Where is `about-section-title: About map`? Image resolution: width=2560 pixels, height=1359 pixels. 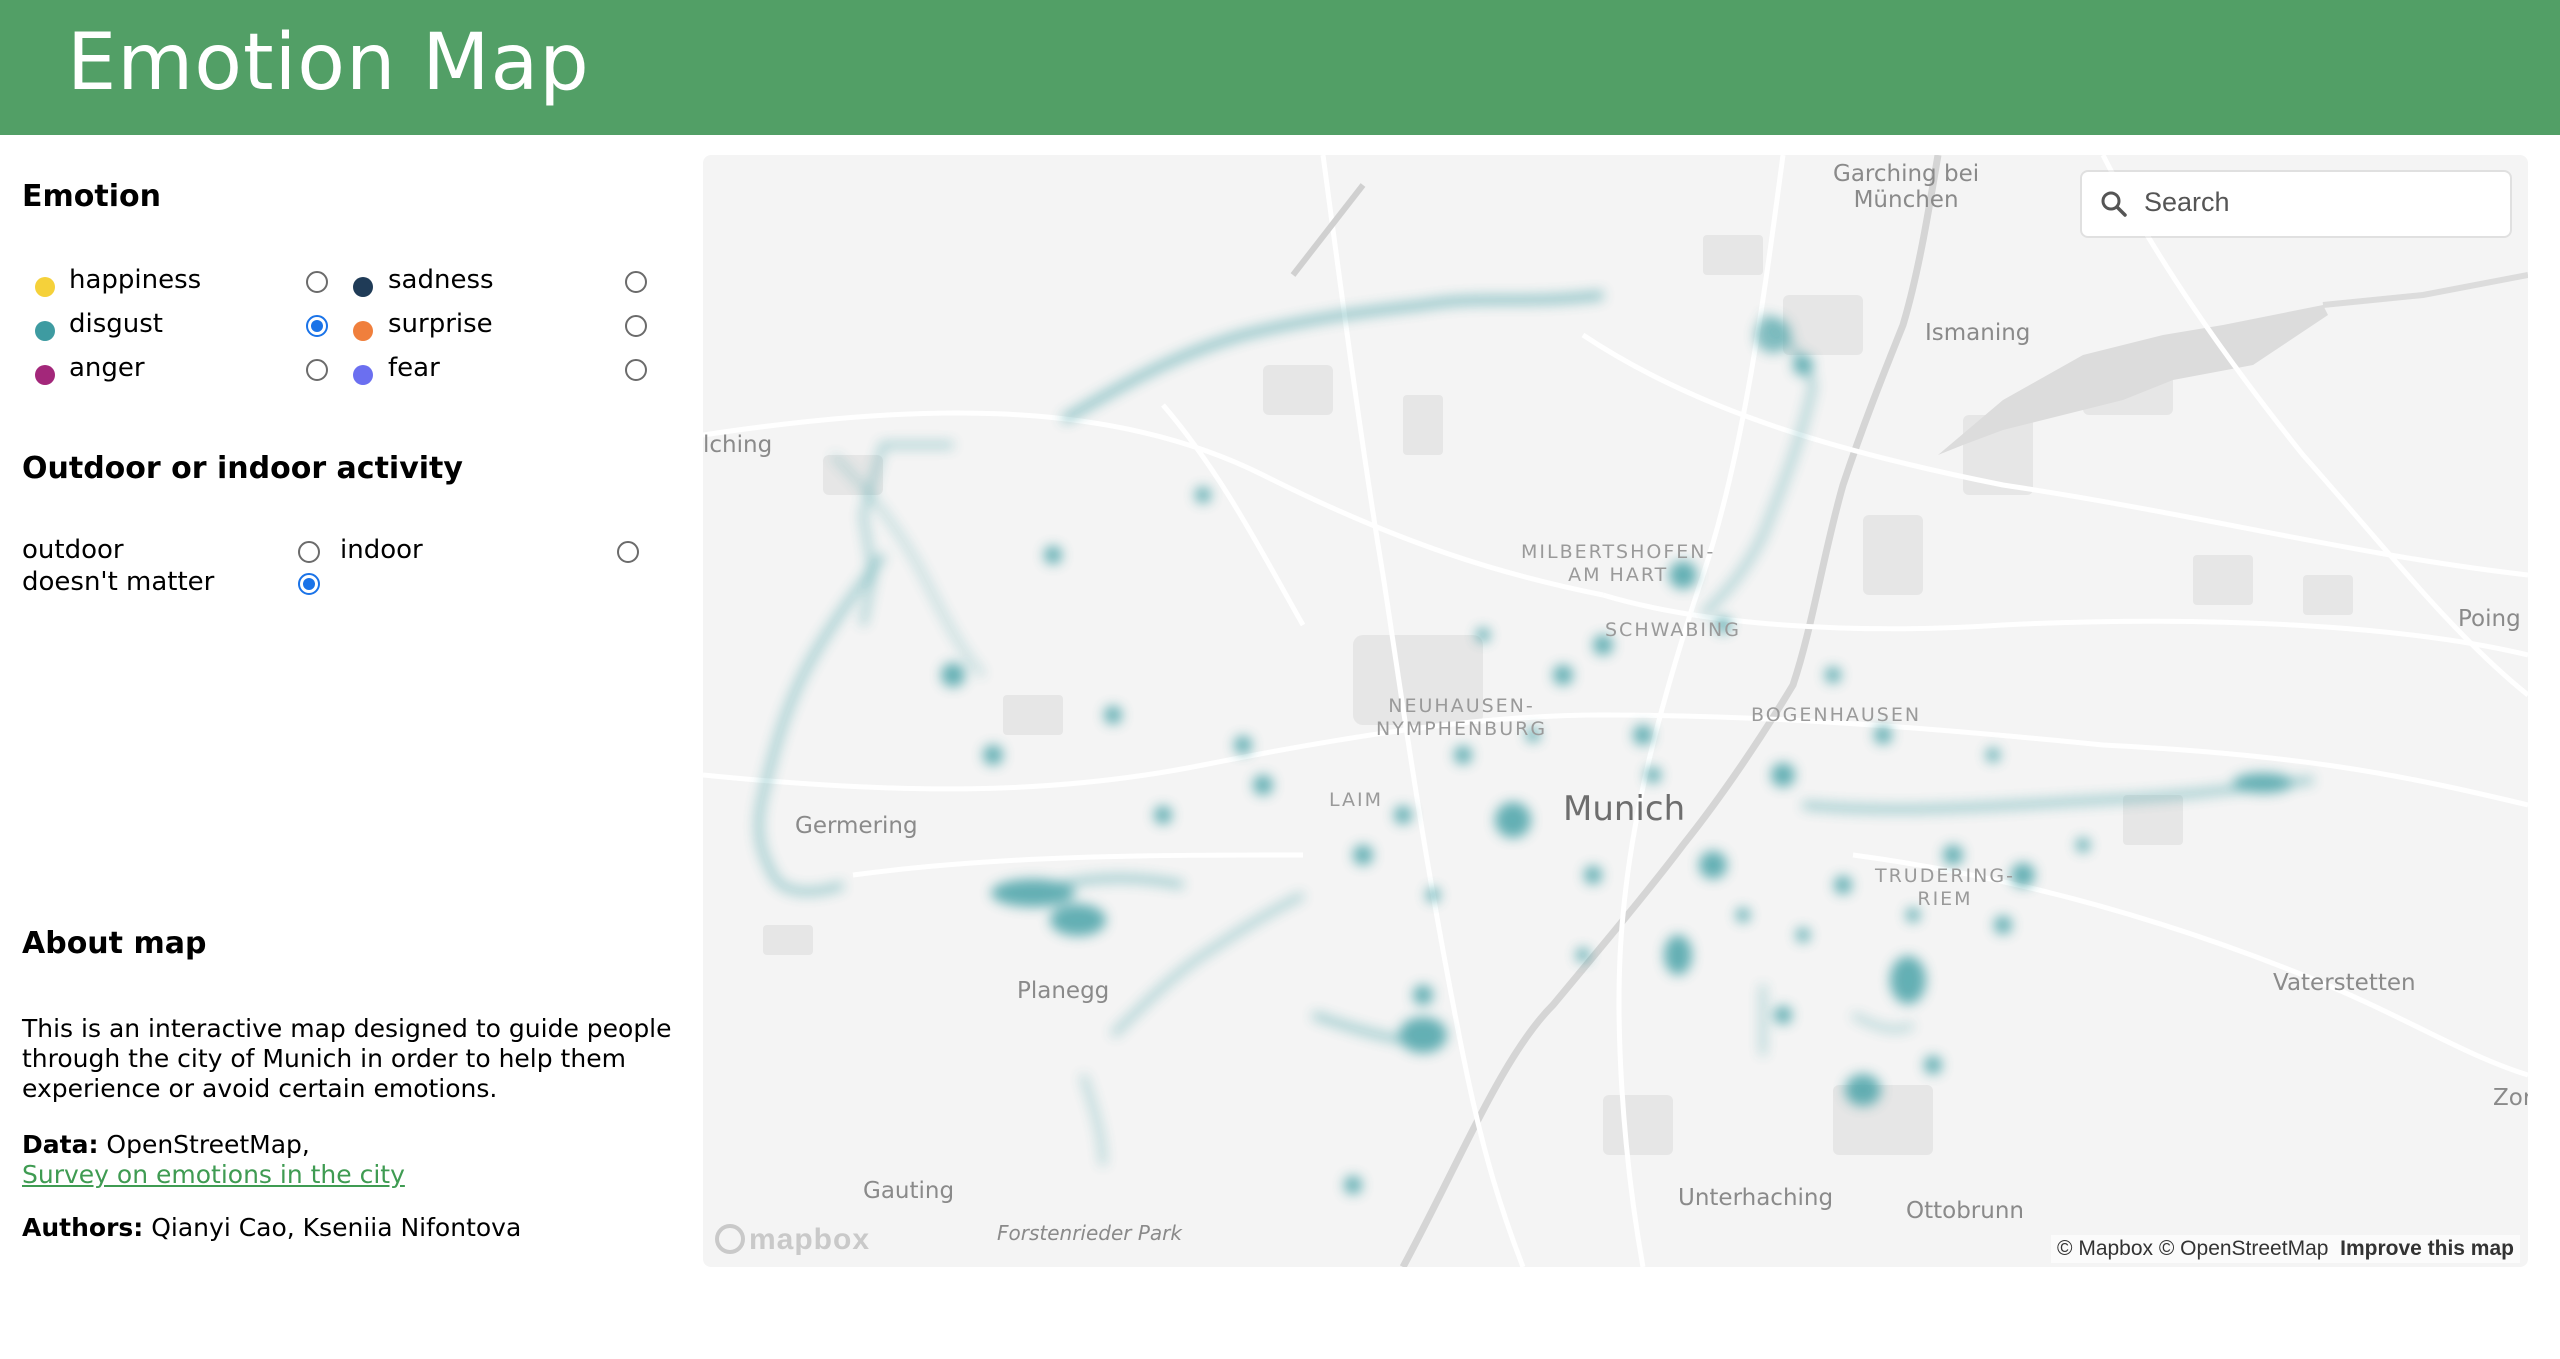
about-section-title: About map is located at coordinates (114, 943).